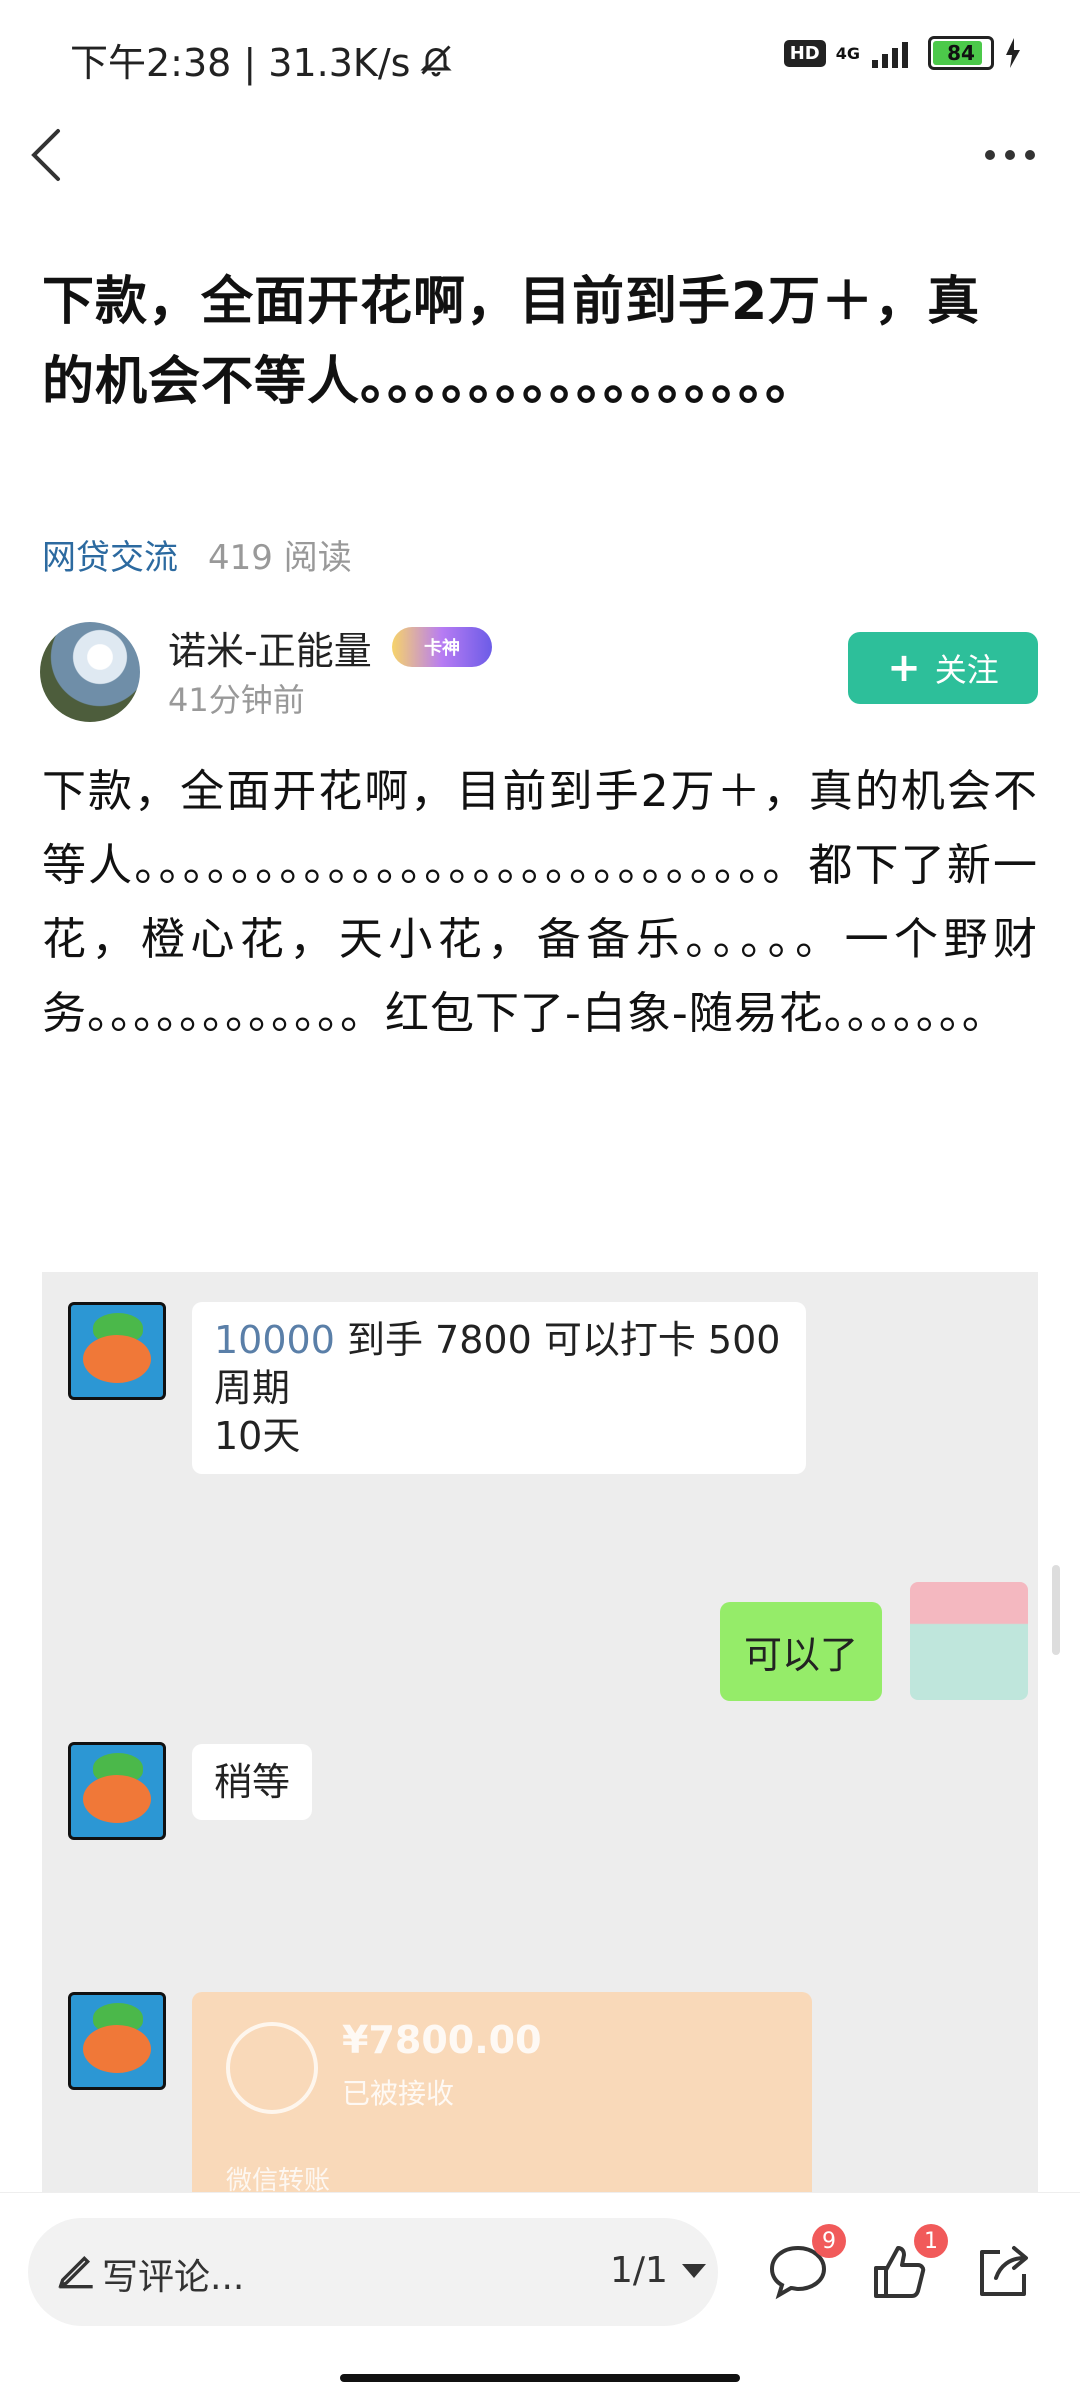  What do you see at coordinates (801, 1651) in the screenshot?
I see `chat-bubble-reply: 可以了` at bounding box center [801, 1651].